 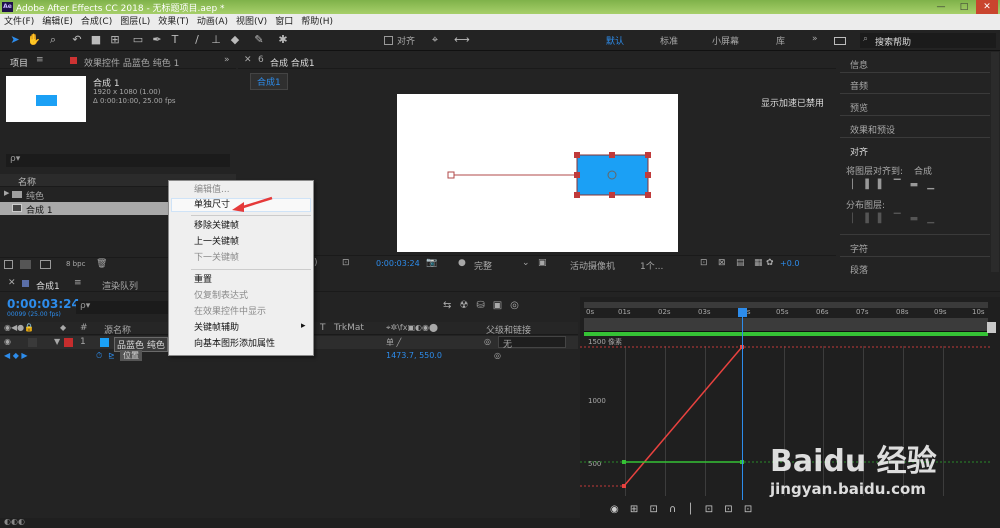 What do you see at coordinates (227, 60) in the screenshot?
I see `panel-more-icon: »` at bounding box center [227, 60].